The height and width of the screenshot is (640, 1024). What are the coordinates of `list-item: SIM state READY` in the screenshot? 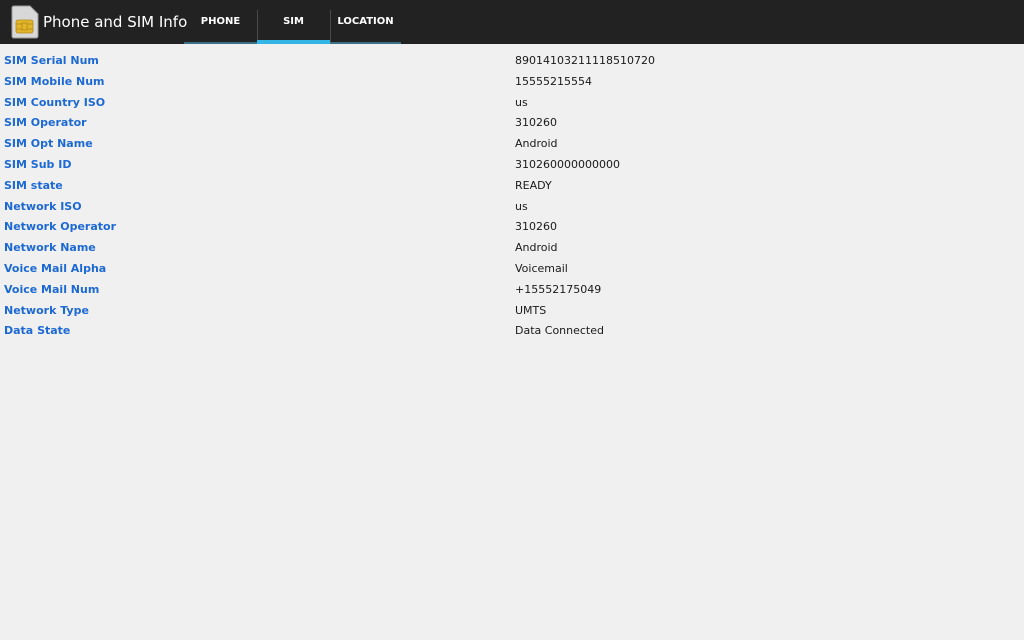 It's located at (512, 186).